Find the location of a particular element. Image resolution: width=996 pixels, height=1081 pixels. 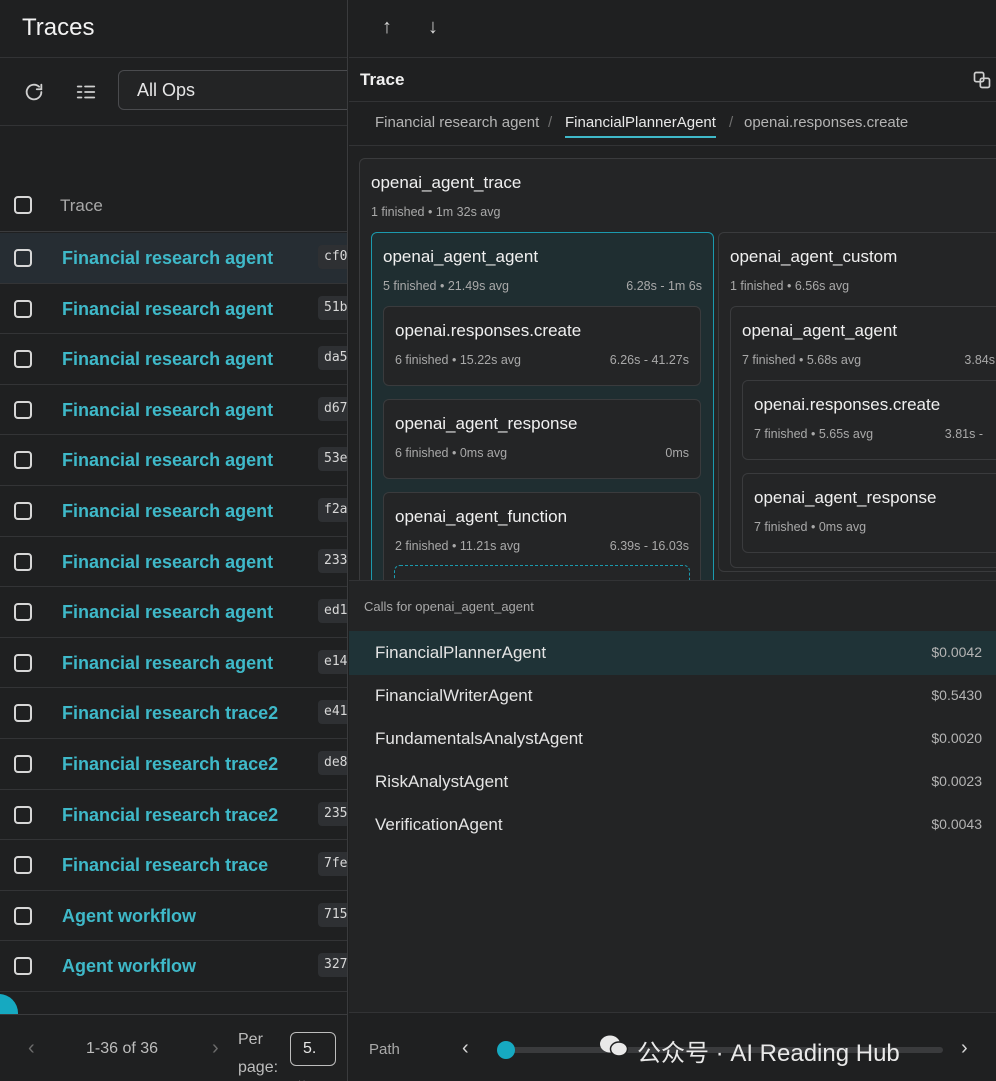

node-title: openai_agent_response is located at coordinates (486, 423).